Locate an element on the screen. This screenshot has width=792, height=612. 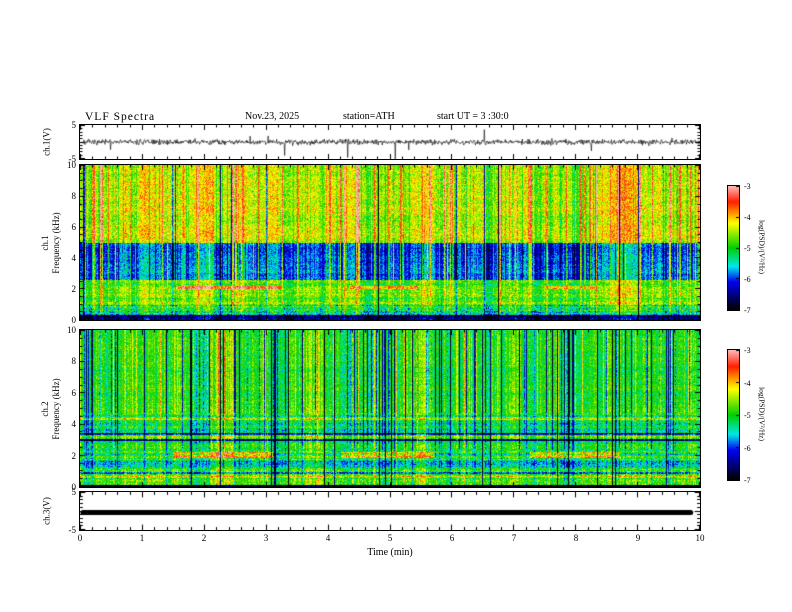
x-tick-label: 5 is located at coordinates (390, 538).